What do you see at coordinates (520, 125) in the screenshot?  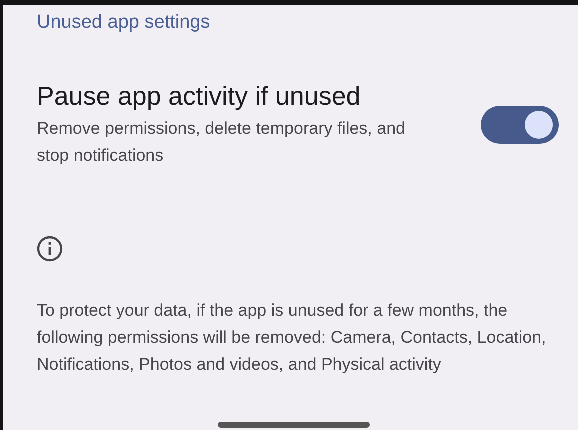 I see `toggle-switch` at bounding box center [520, 125].